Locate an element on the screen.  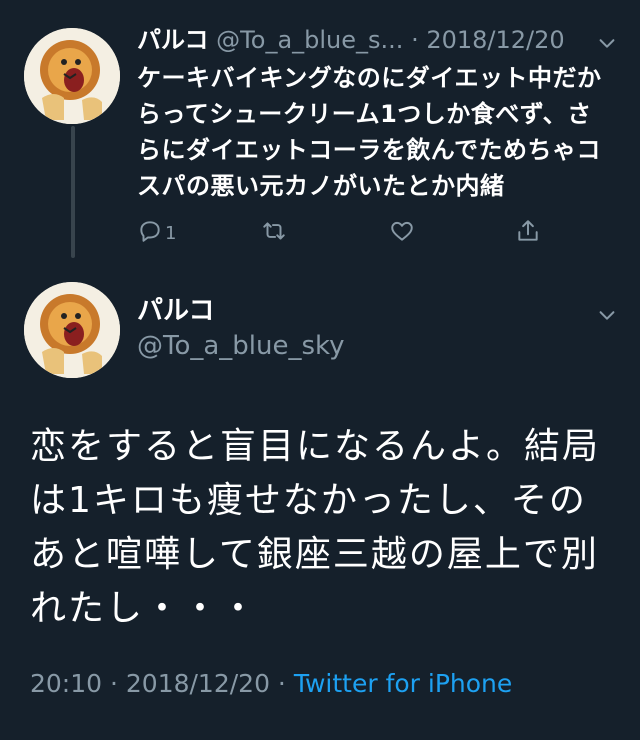
reply-header: パルコ @To_a_blue_s... · 2018/12/20 is located at coordinates (362, 40).